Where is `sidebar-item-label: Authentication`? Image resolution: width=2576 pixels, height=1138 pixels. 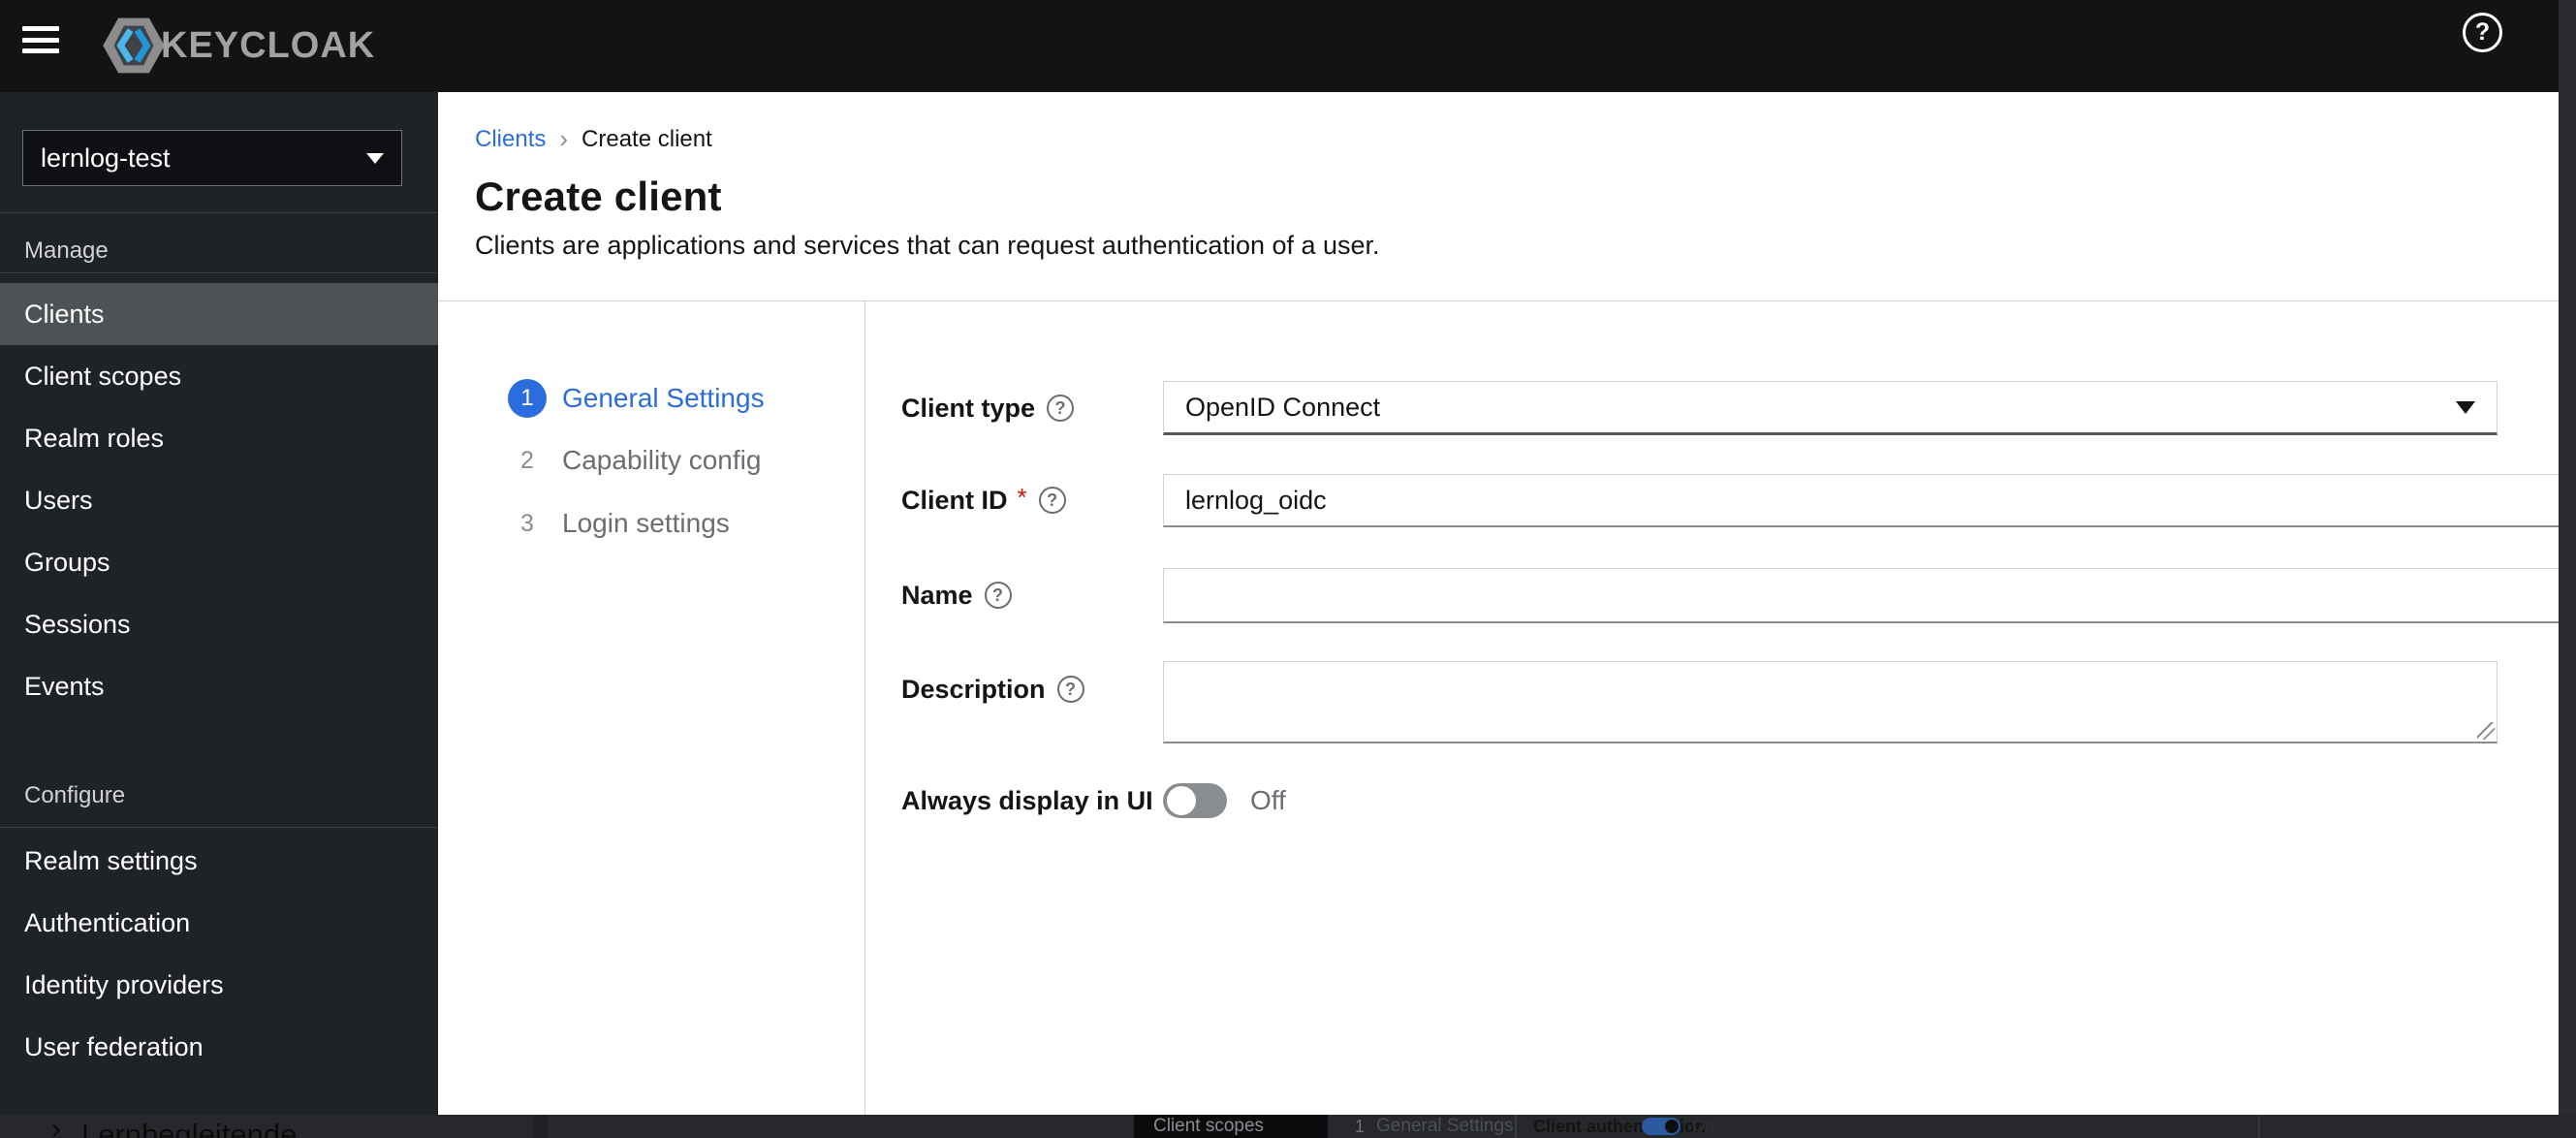
sidebar-item-label: Authentication is located at coordinates (107, 922).